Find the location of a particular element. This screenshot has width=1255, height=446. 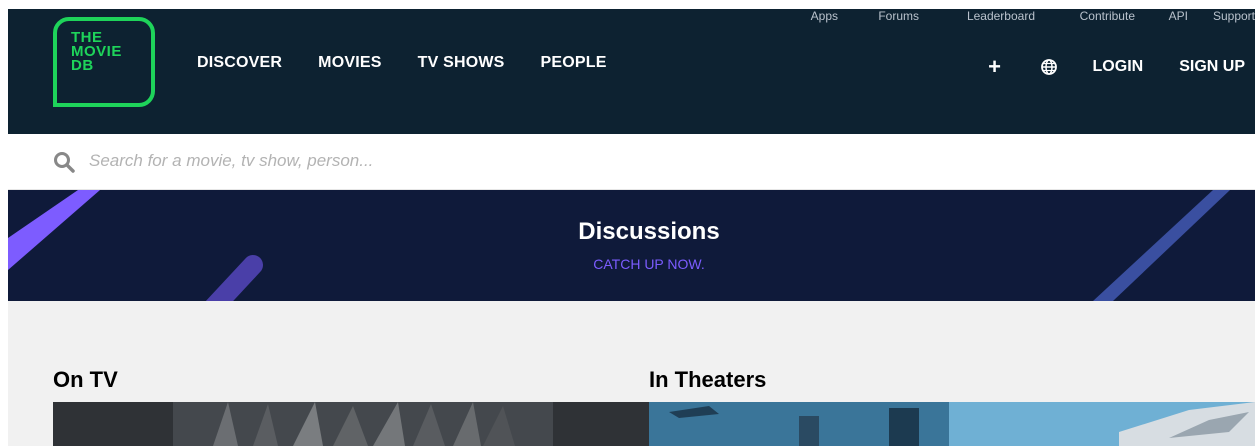

sub-nav-forums: Forums is located at coordinates (878, 16).